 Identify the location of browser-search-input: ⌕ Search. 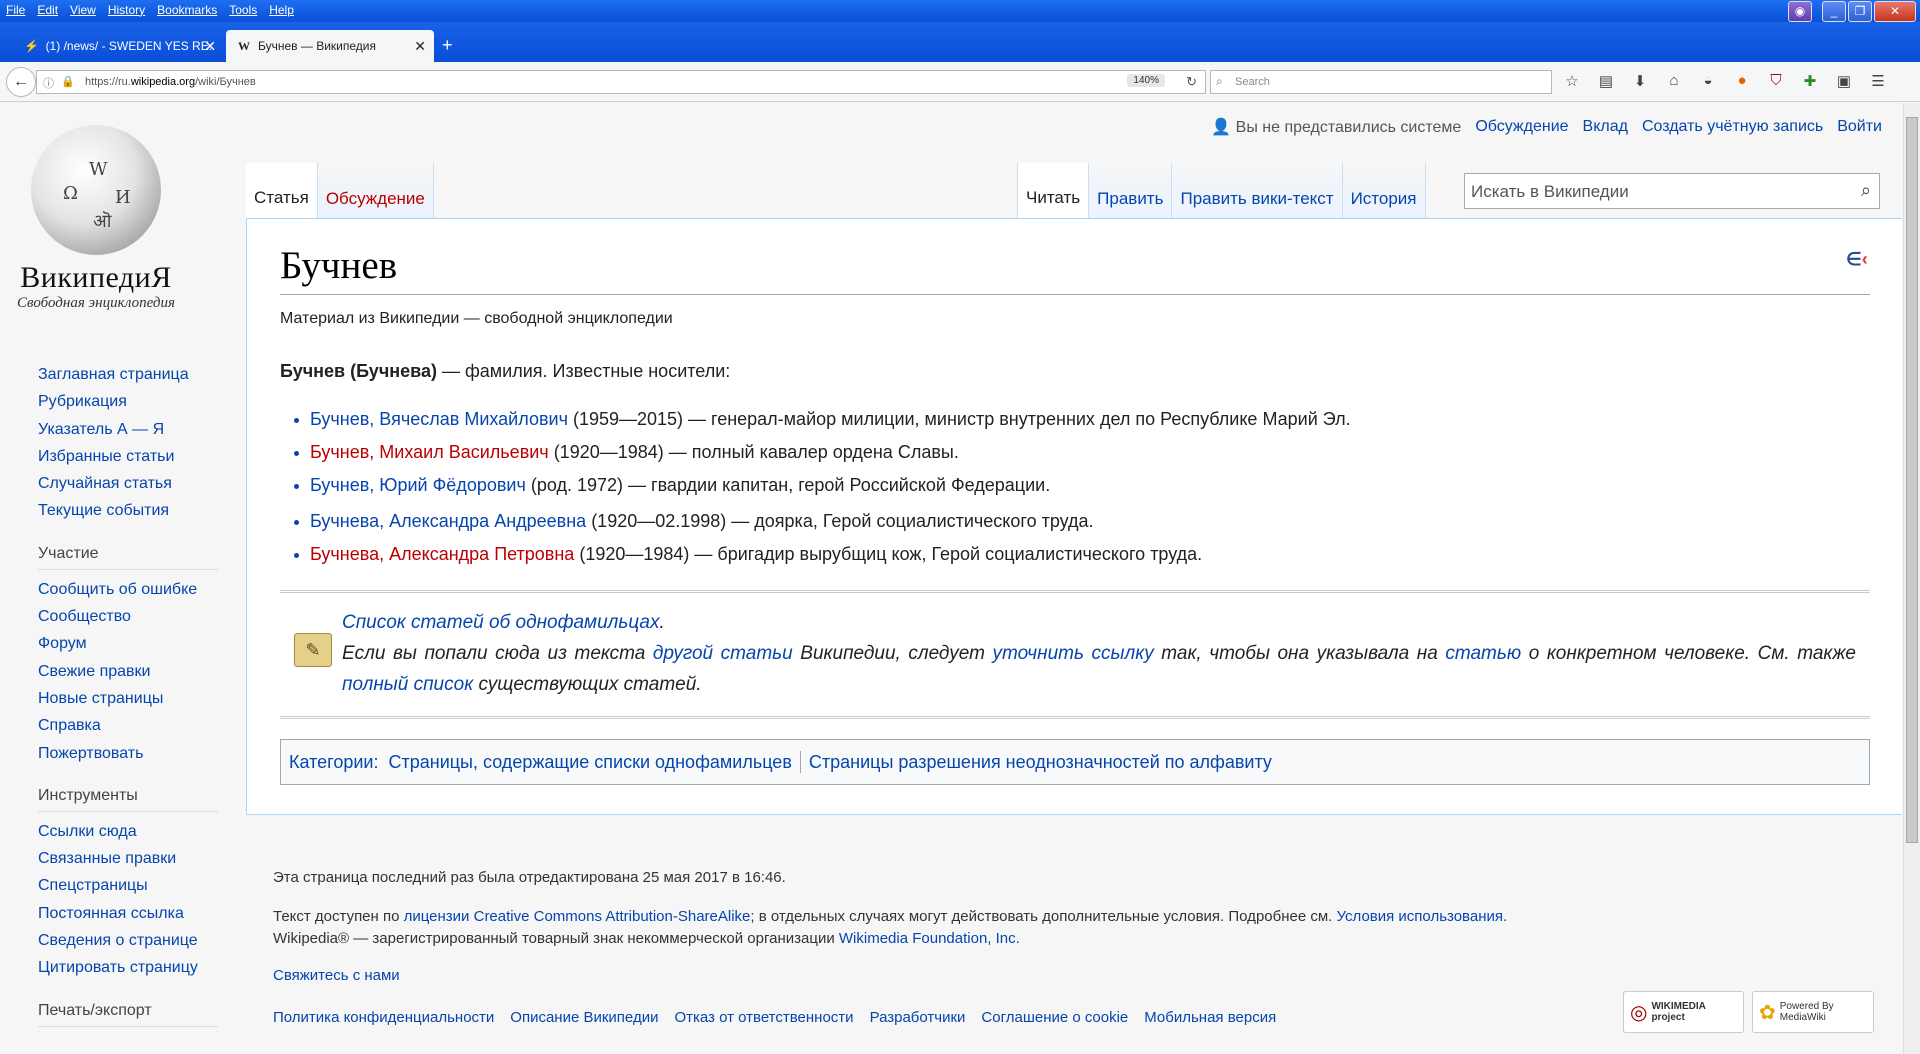
(1381, 82).